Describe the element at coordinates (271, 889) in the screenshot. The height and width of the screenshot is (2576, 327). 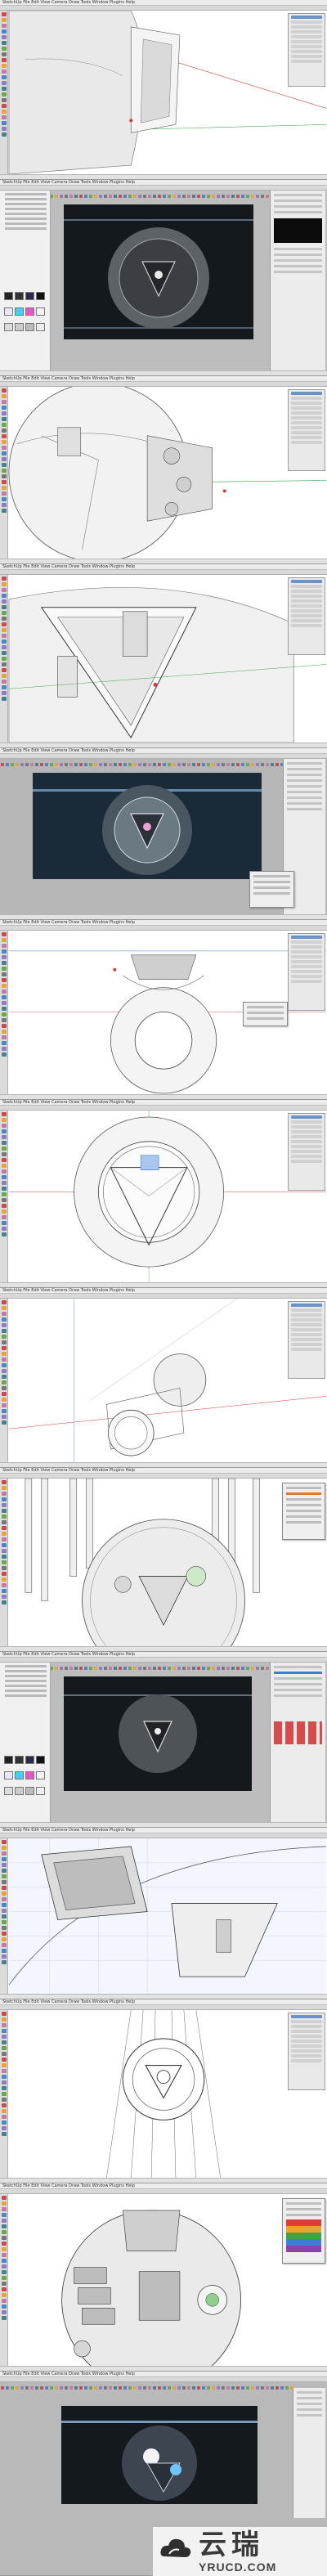
I see `options-dialog` at that location.